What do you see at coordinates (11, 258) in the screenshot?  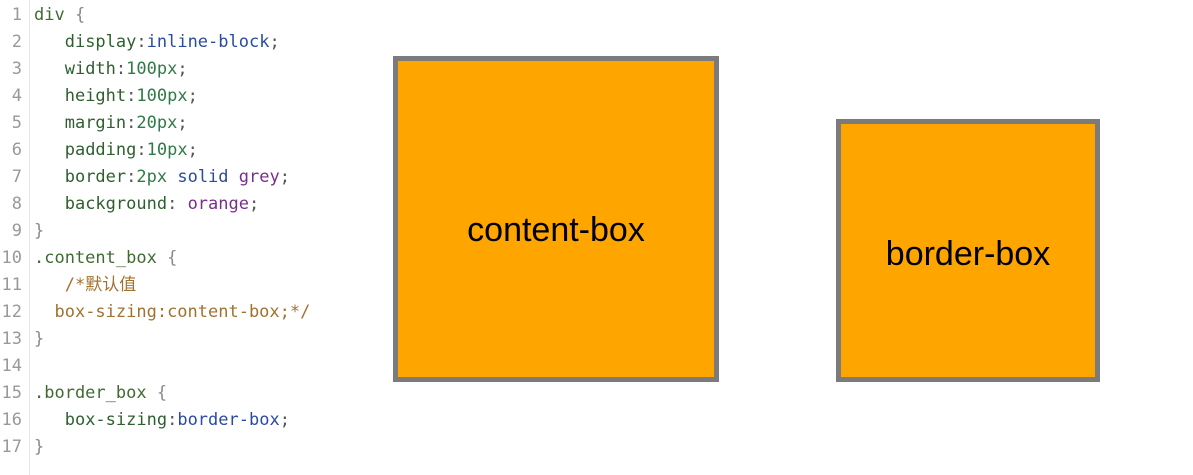 I see `line-number: 10` at bounding box center [11, 258].